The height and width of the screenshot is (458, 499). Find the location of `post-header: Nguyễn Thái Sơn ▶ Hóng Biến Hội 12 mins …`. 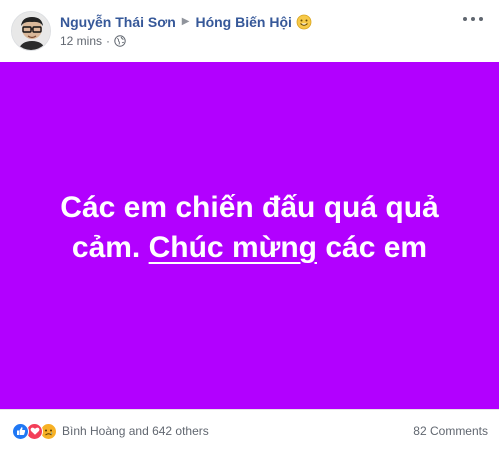

post-header: Nguyễn Thái Sơn ▶ Hóng Biến Hội 12 mins … is located at coordinates (249, 31).